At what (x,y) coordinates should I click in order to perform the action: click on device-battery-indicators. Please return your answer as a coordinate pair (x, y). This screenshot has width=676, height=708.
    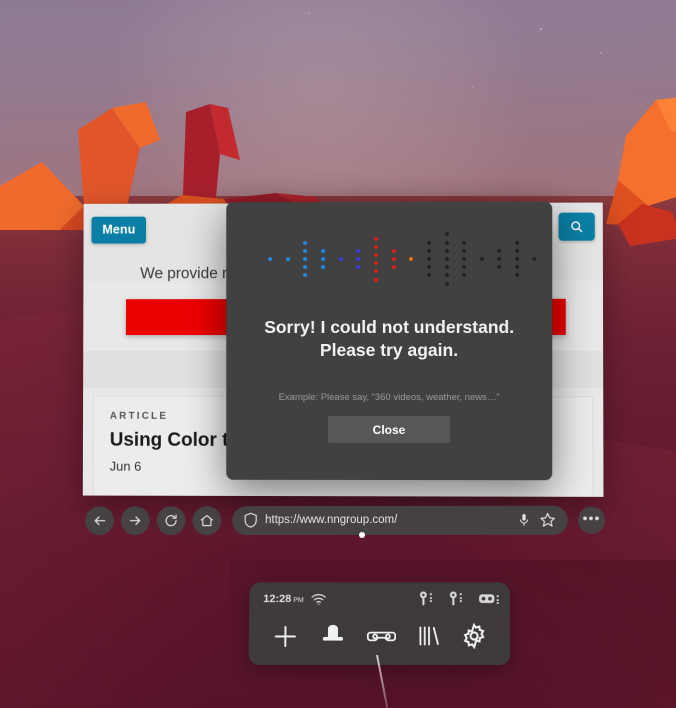
    Looking at the image, I should click on (459, 598).